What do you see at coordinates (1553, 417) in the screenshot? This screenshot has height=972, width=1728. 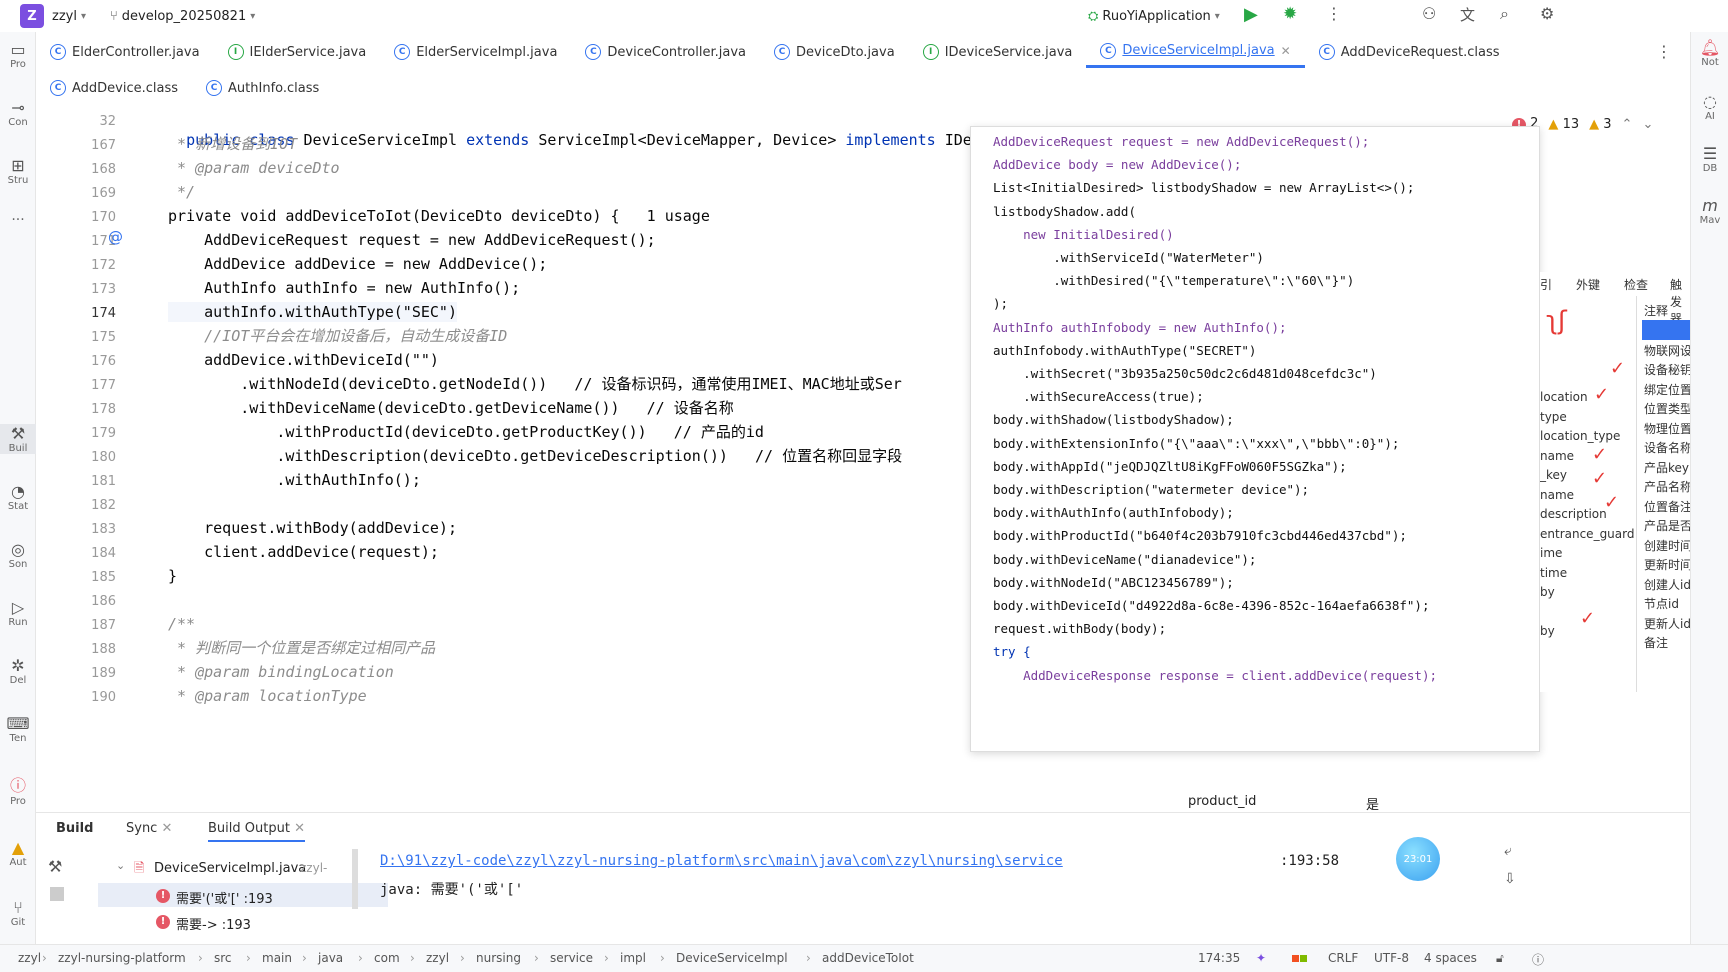 I see `db-column-name: type` at bounding box center [1553, 417].